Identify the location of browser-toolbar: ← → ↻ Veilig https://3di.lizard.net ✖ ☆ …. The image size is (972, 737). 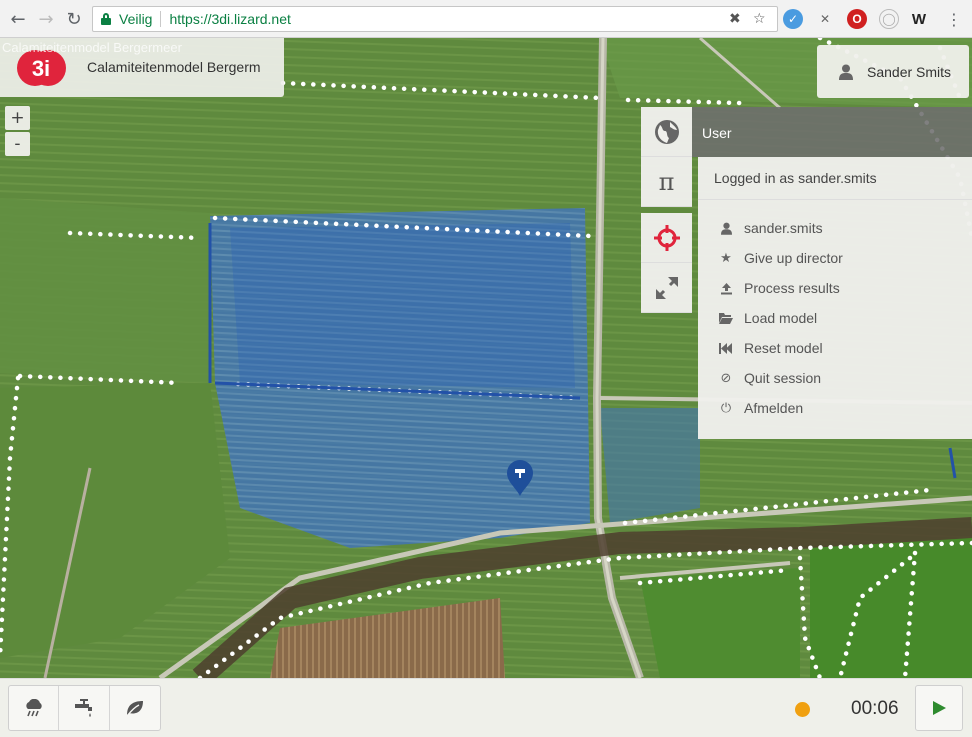
(486, 19).